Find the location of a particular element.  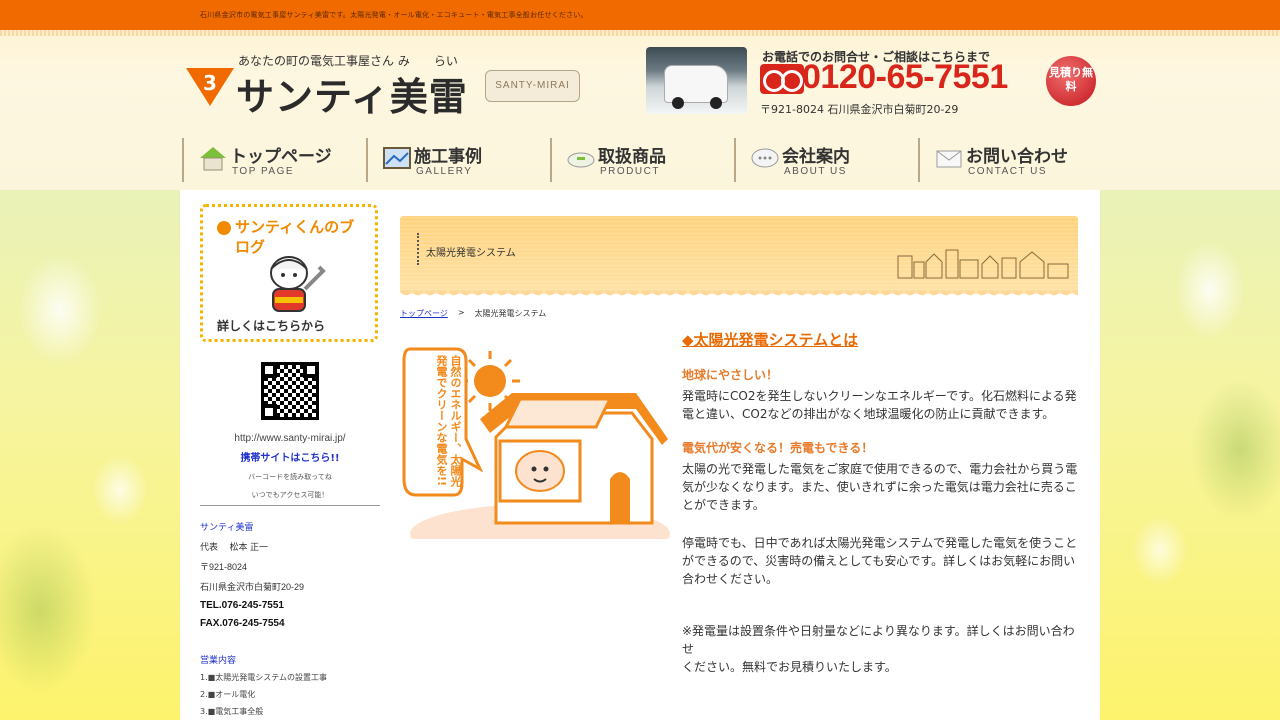

note-line: ください。無料でお見積りいたします。 is located at coordinates (789, 667).